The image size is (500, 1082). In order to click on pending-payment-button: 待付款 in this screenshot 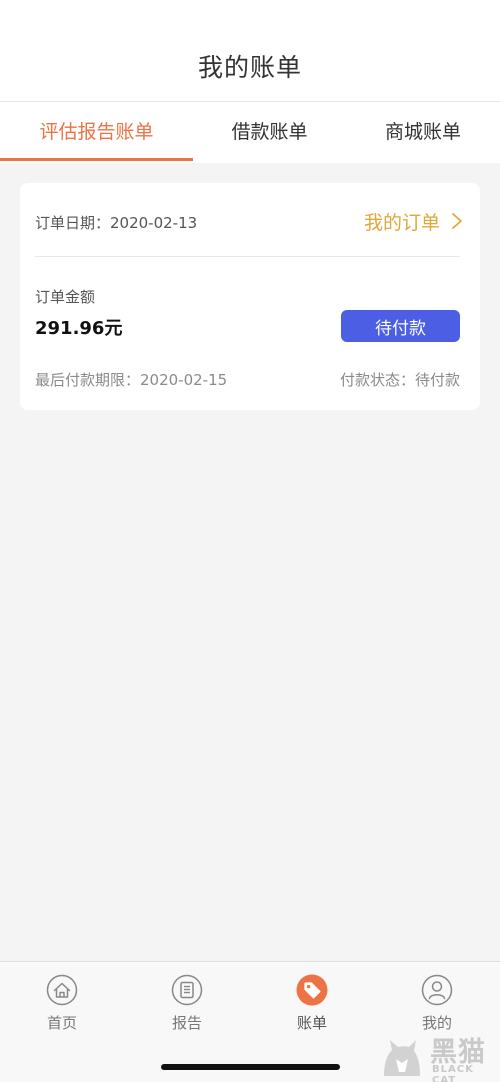, I will do `click(400, 326)`.